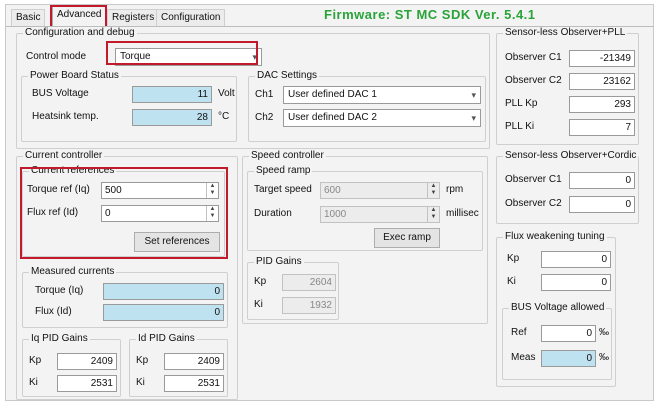 Image resolution: width=660 pixels, height=405 pixels. Describe the element at coordinates (140, 382) in the screenshot. I see `id-ki-label: Ki` at that location.